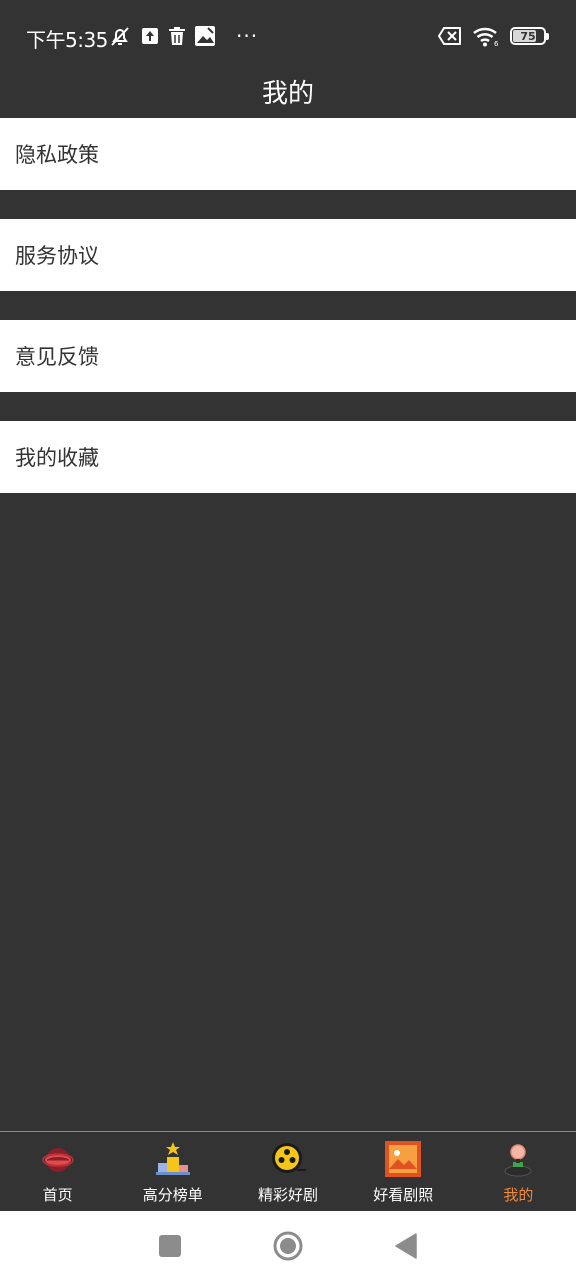  I want to click on sim-off-icon, so click(449, 36).